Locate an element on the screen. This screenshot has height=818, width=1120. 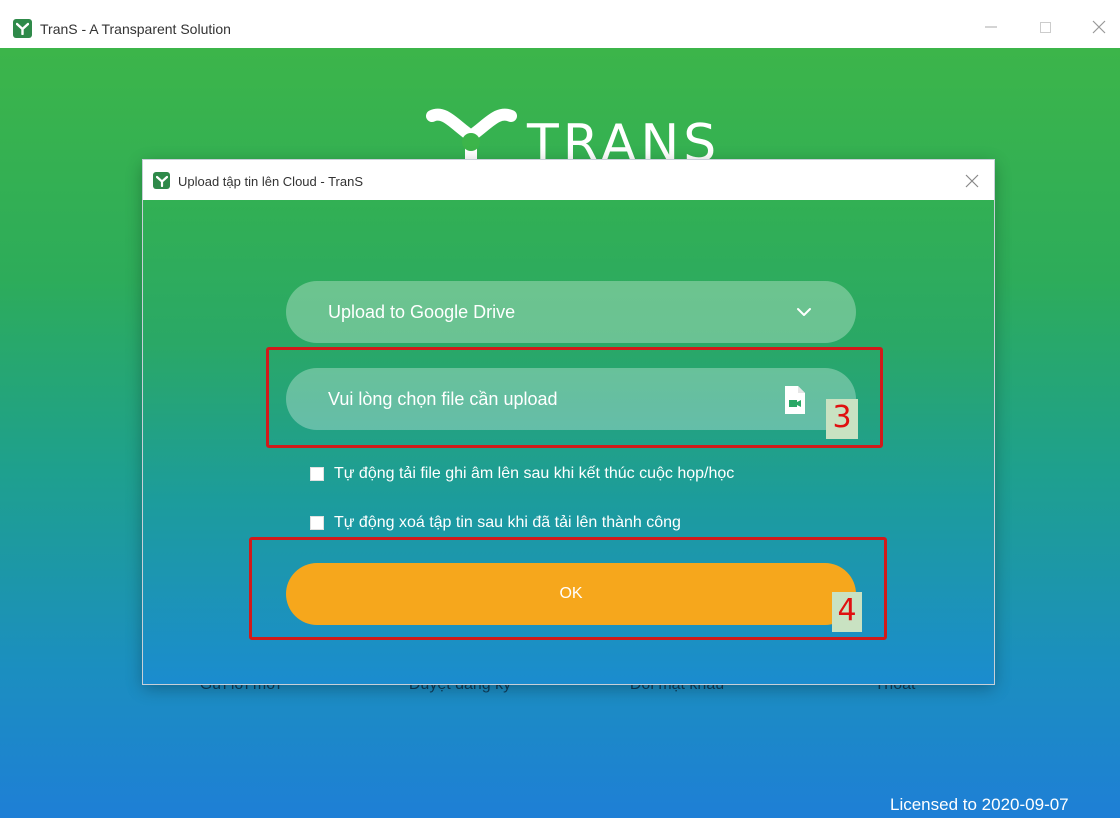
dialog-logo-icon is located at coordinates (161, 180).